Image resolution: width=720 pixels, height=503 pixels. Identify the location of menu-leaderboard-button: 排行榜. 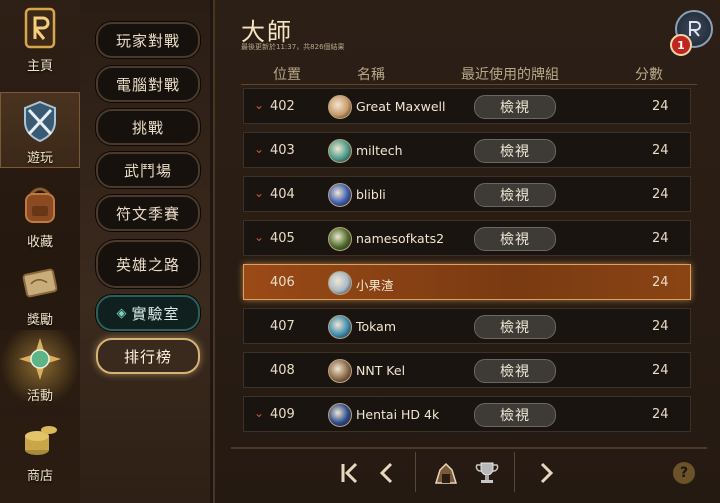
(148, 356).